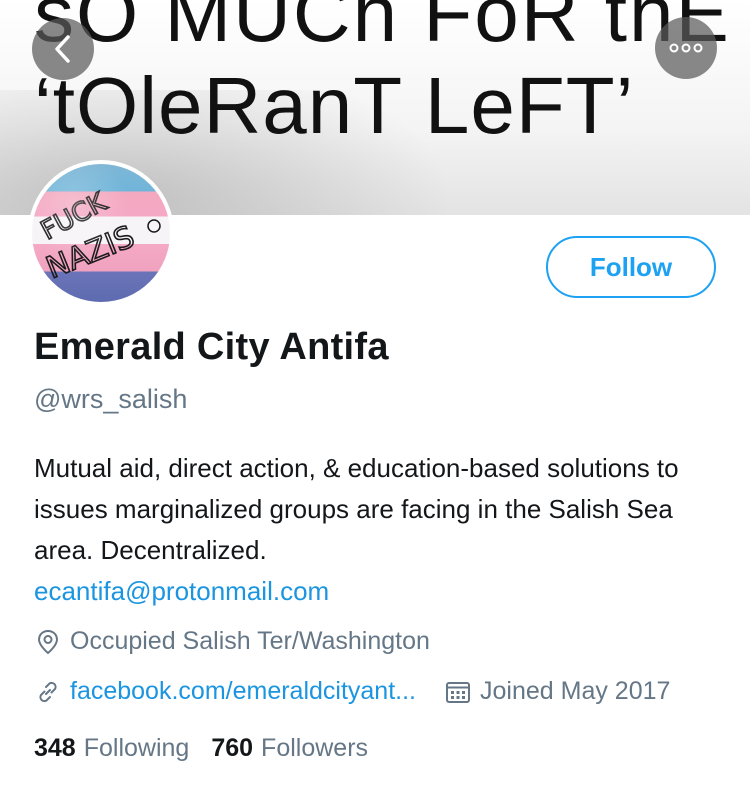 The height and width of the screenshot is (785, 750). Describe the element at coordinates (48, 642) in the screenshot. I see `location-pin-icon` at that location.